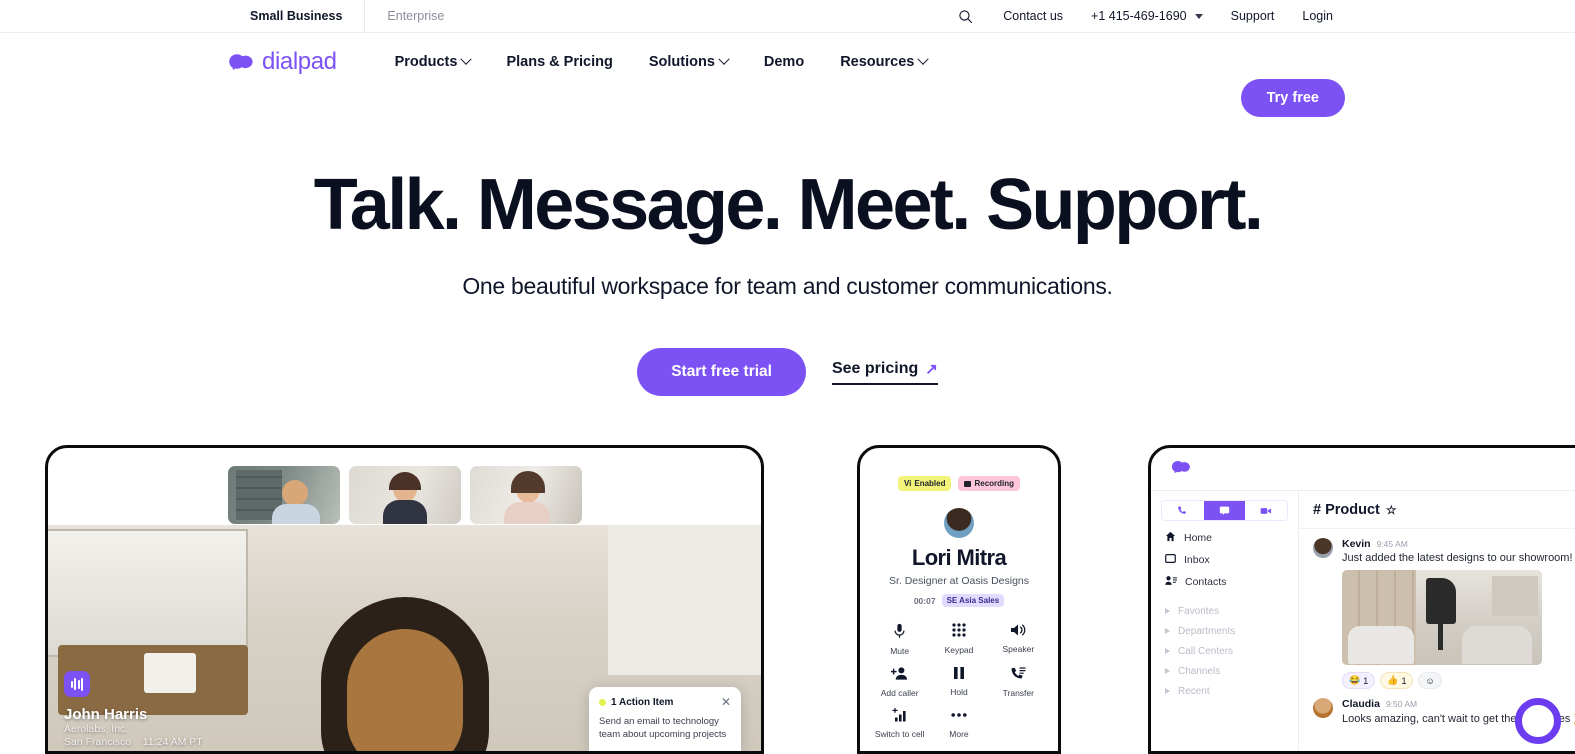 This screenshot has height=754, width=1575. Describe the element at coordinates (899, 734) in the screenshot. I see `control-switch-to-cell-label: Switch to cell` at that location.